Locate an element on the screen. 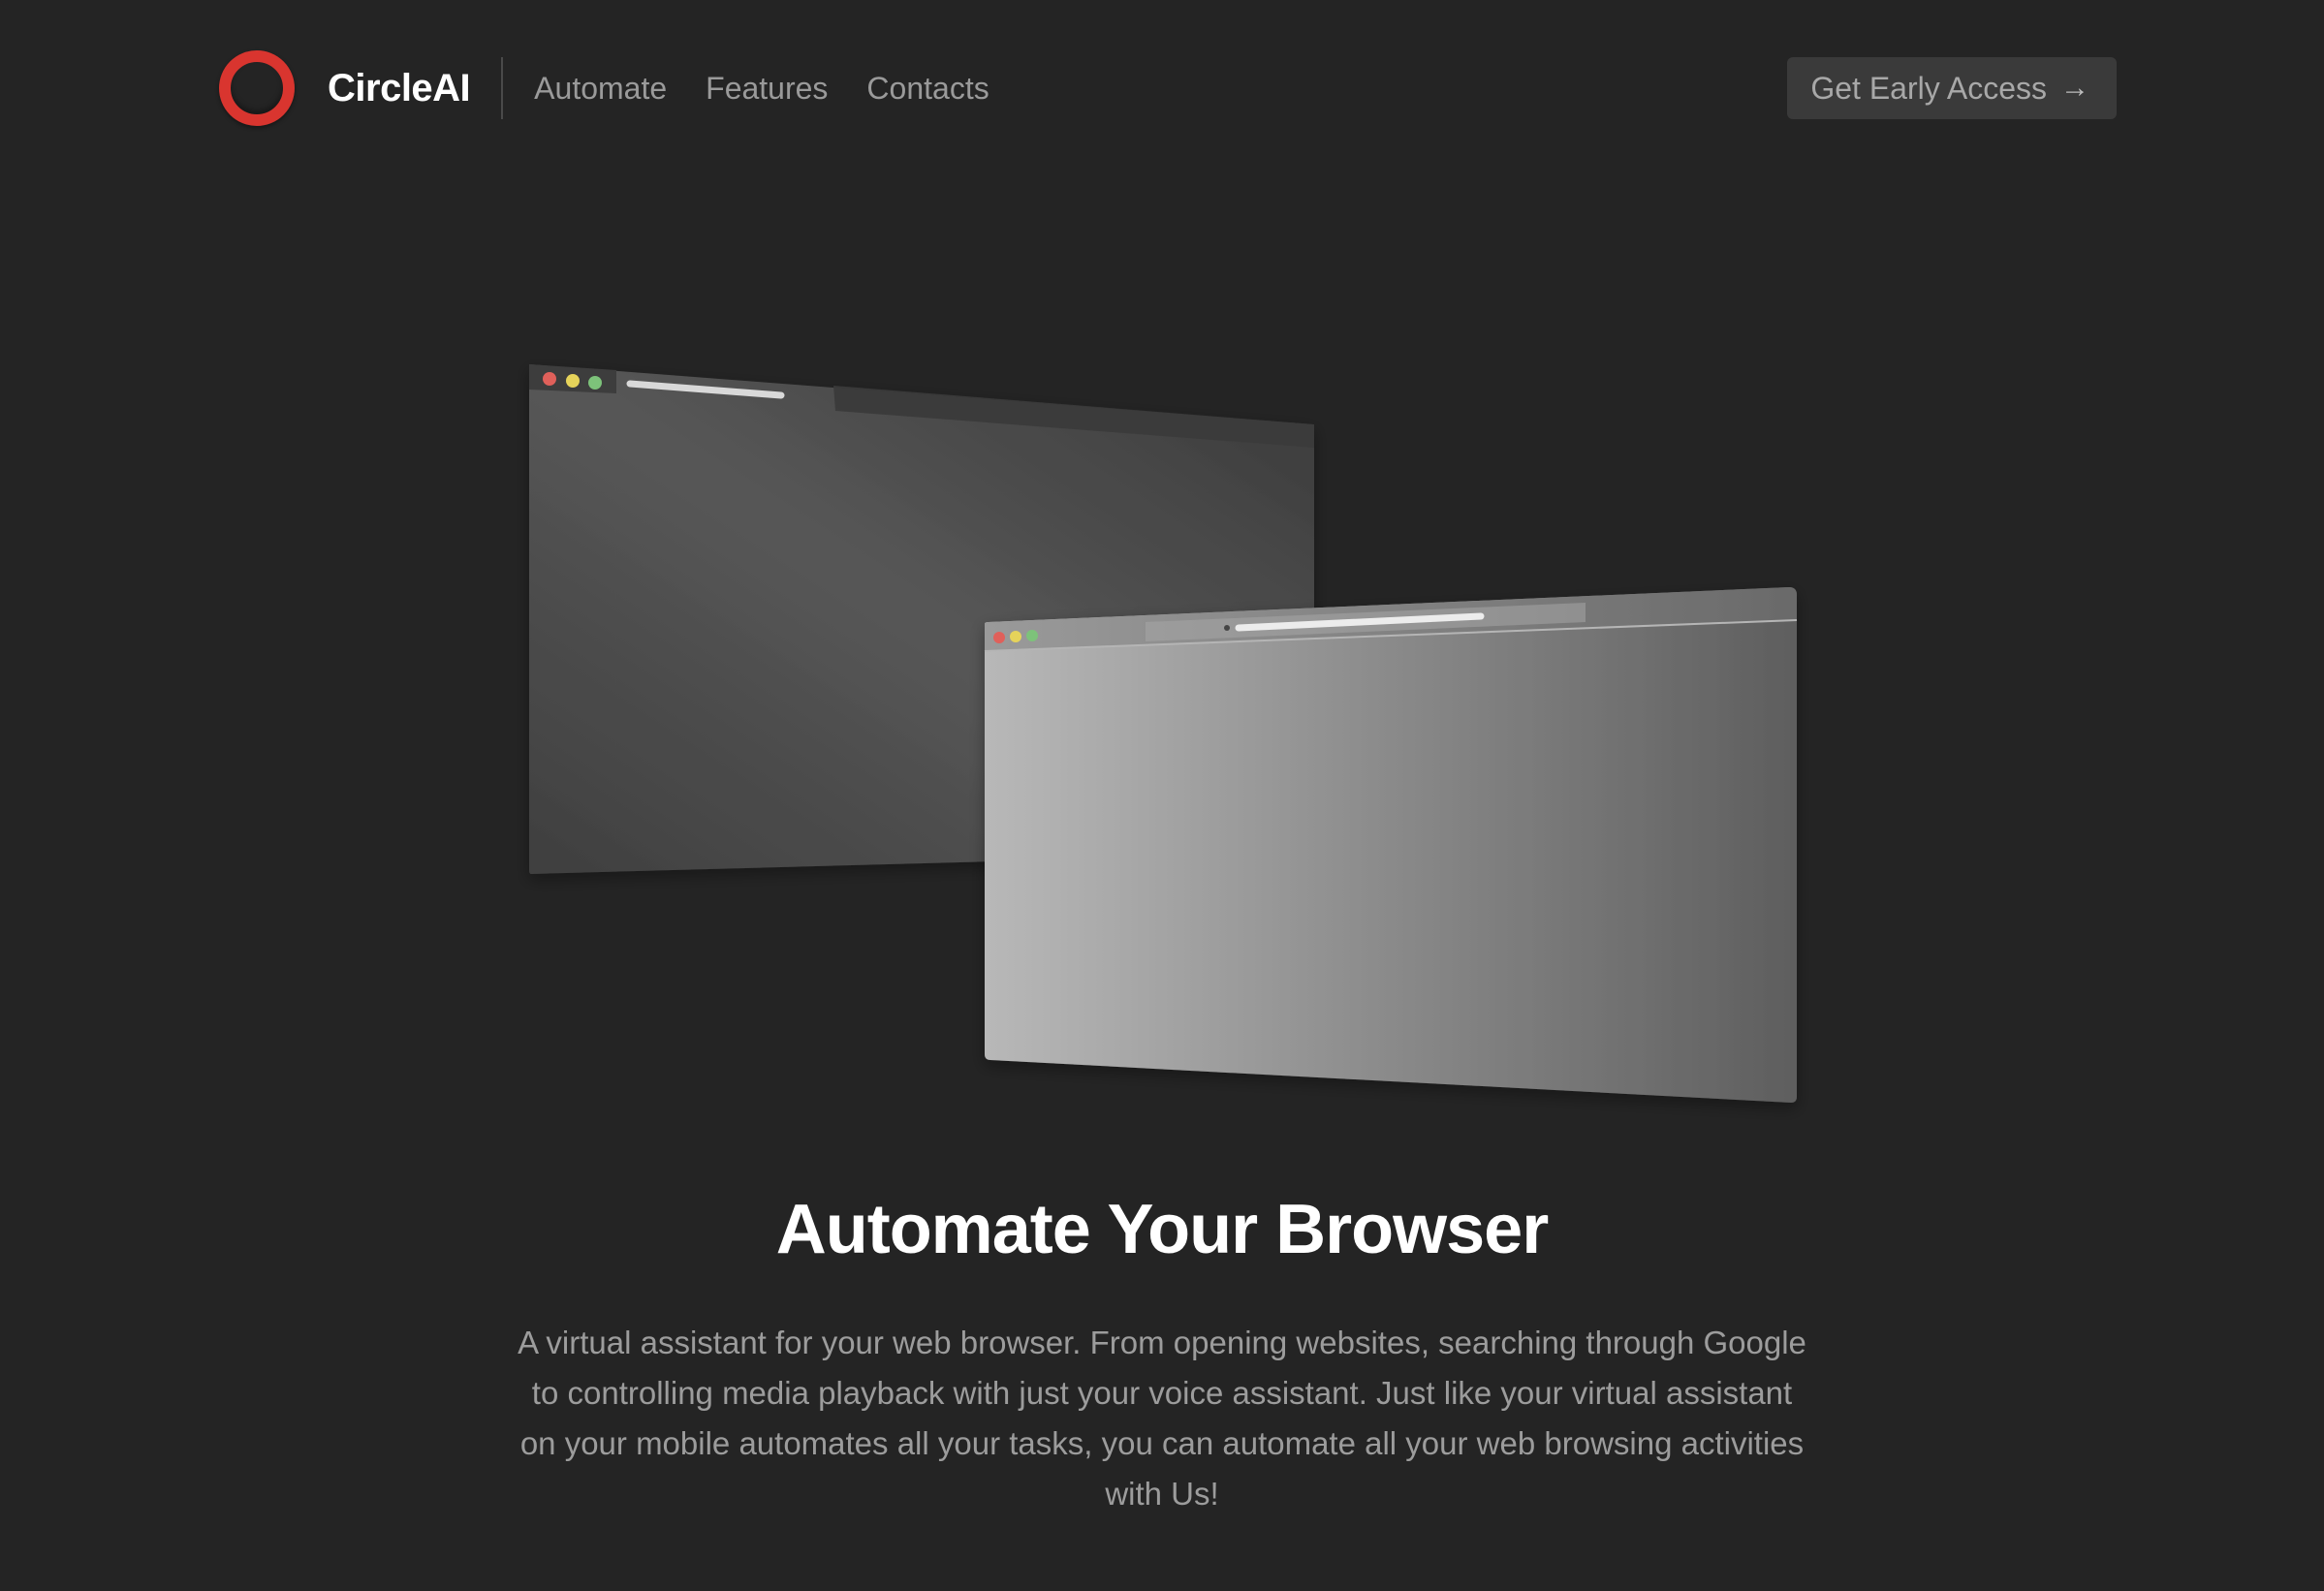  nav-divider is located at coordinates (502, 88).